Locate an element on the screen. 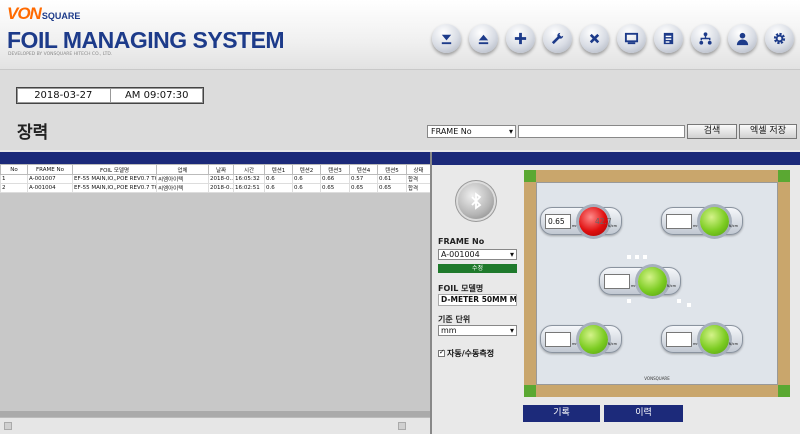  logo: VONSQUARE is located at coordinates (43, 14).